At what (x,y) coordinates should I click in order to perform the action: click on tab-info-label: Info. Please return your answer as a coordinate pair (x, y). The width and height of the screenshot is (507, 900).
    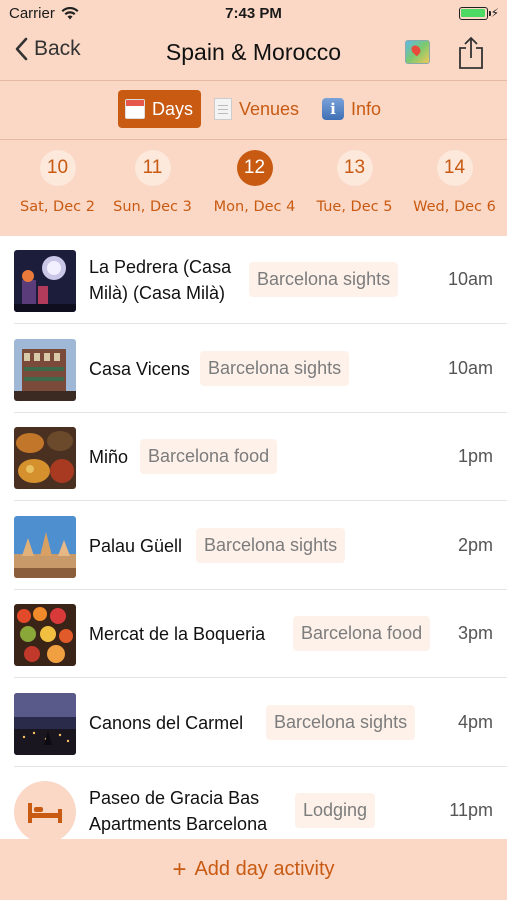
    Looking at the image, I should click on (366, 108).